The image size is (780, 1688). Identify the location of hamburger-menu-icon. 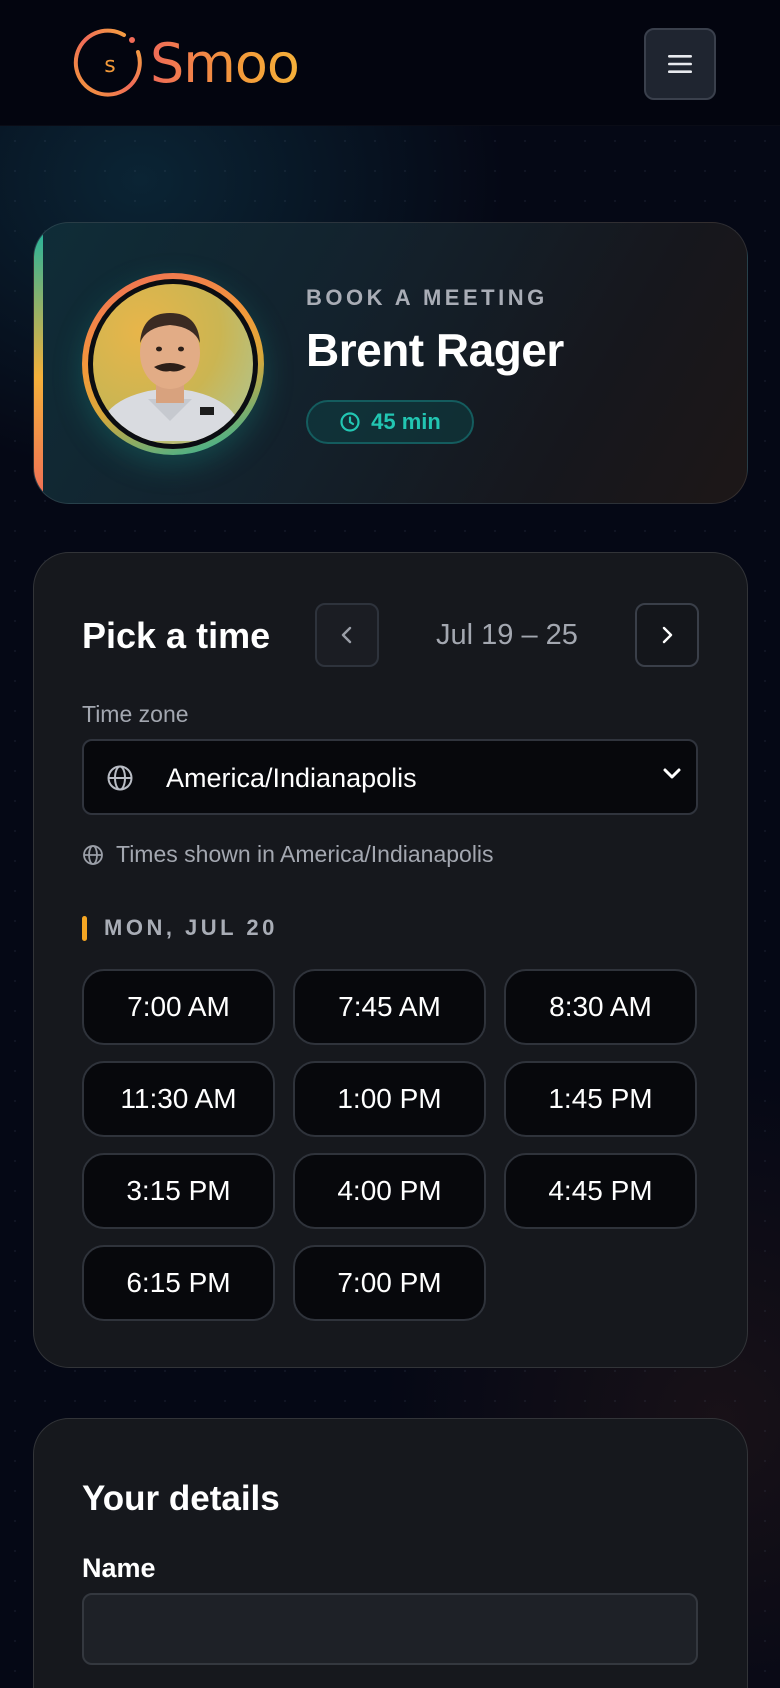
(680, 64).